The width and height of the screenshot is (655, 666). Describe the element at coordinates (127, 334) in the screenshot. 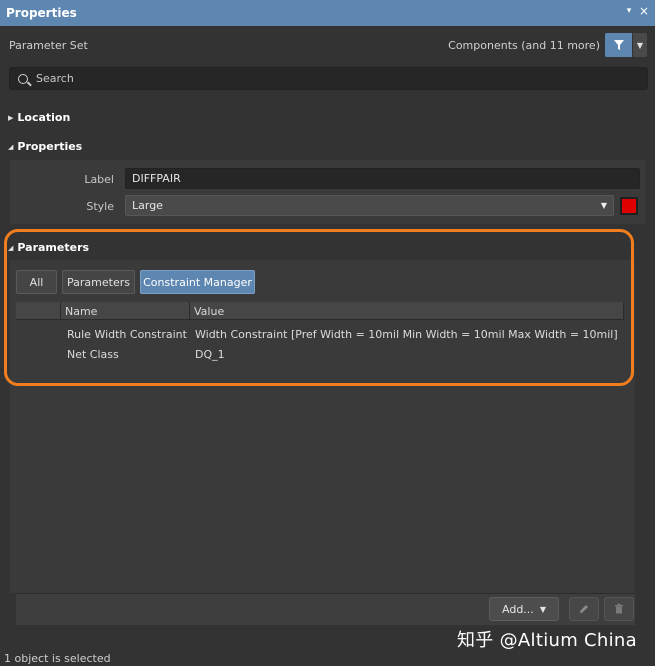

I see `cell-name: Rule Width Constraint` at that location.